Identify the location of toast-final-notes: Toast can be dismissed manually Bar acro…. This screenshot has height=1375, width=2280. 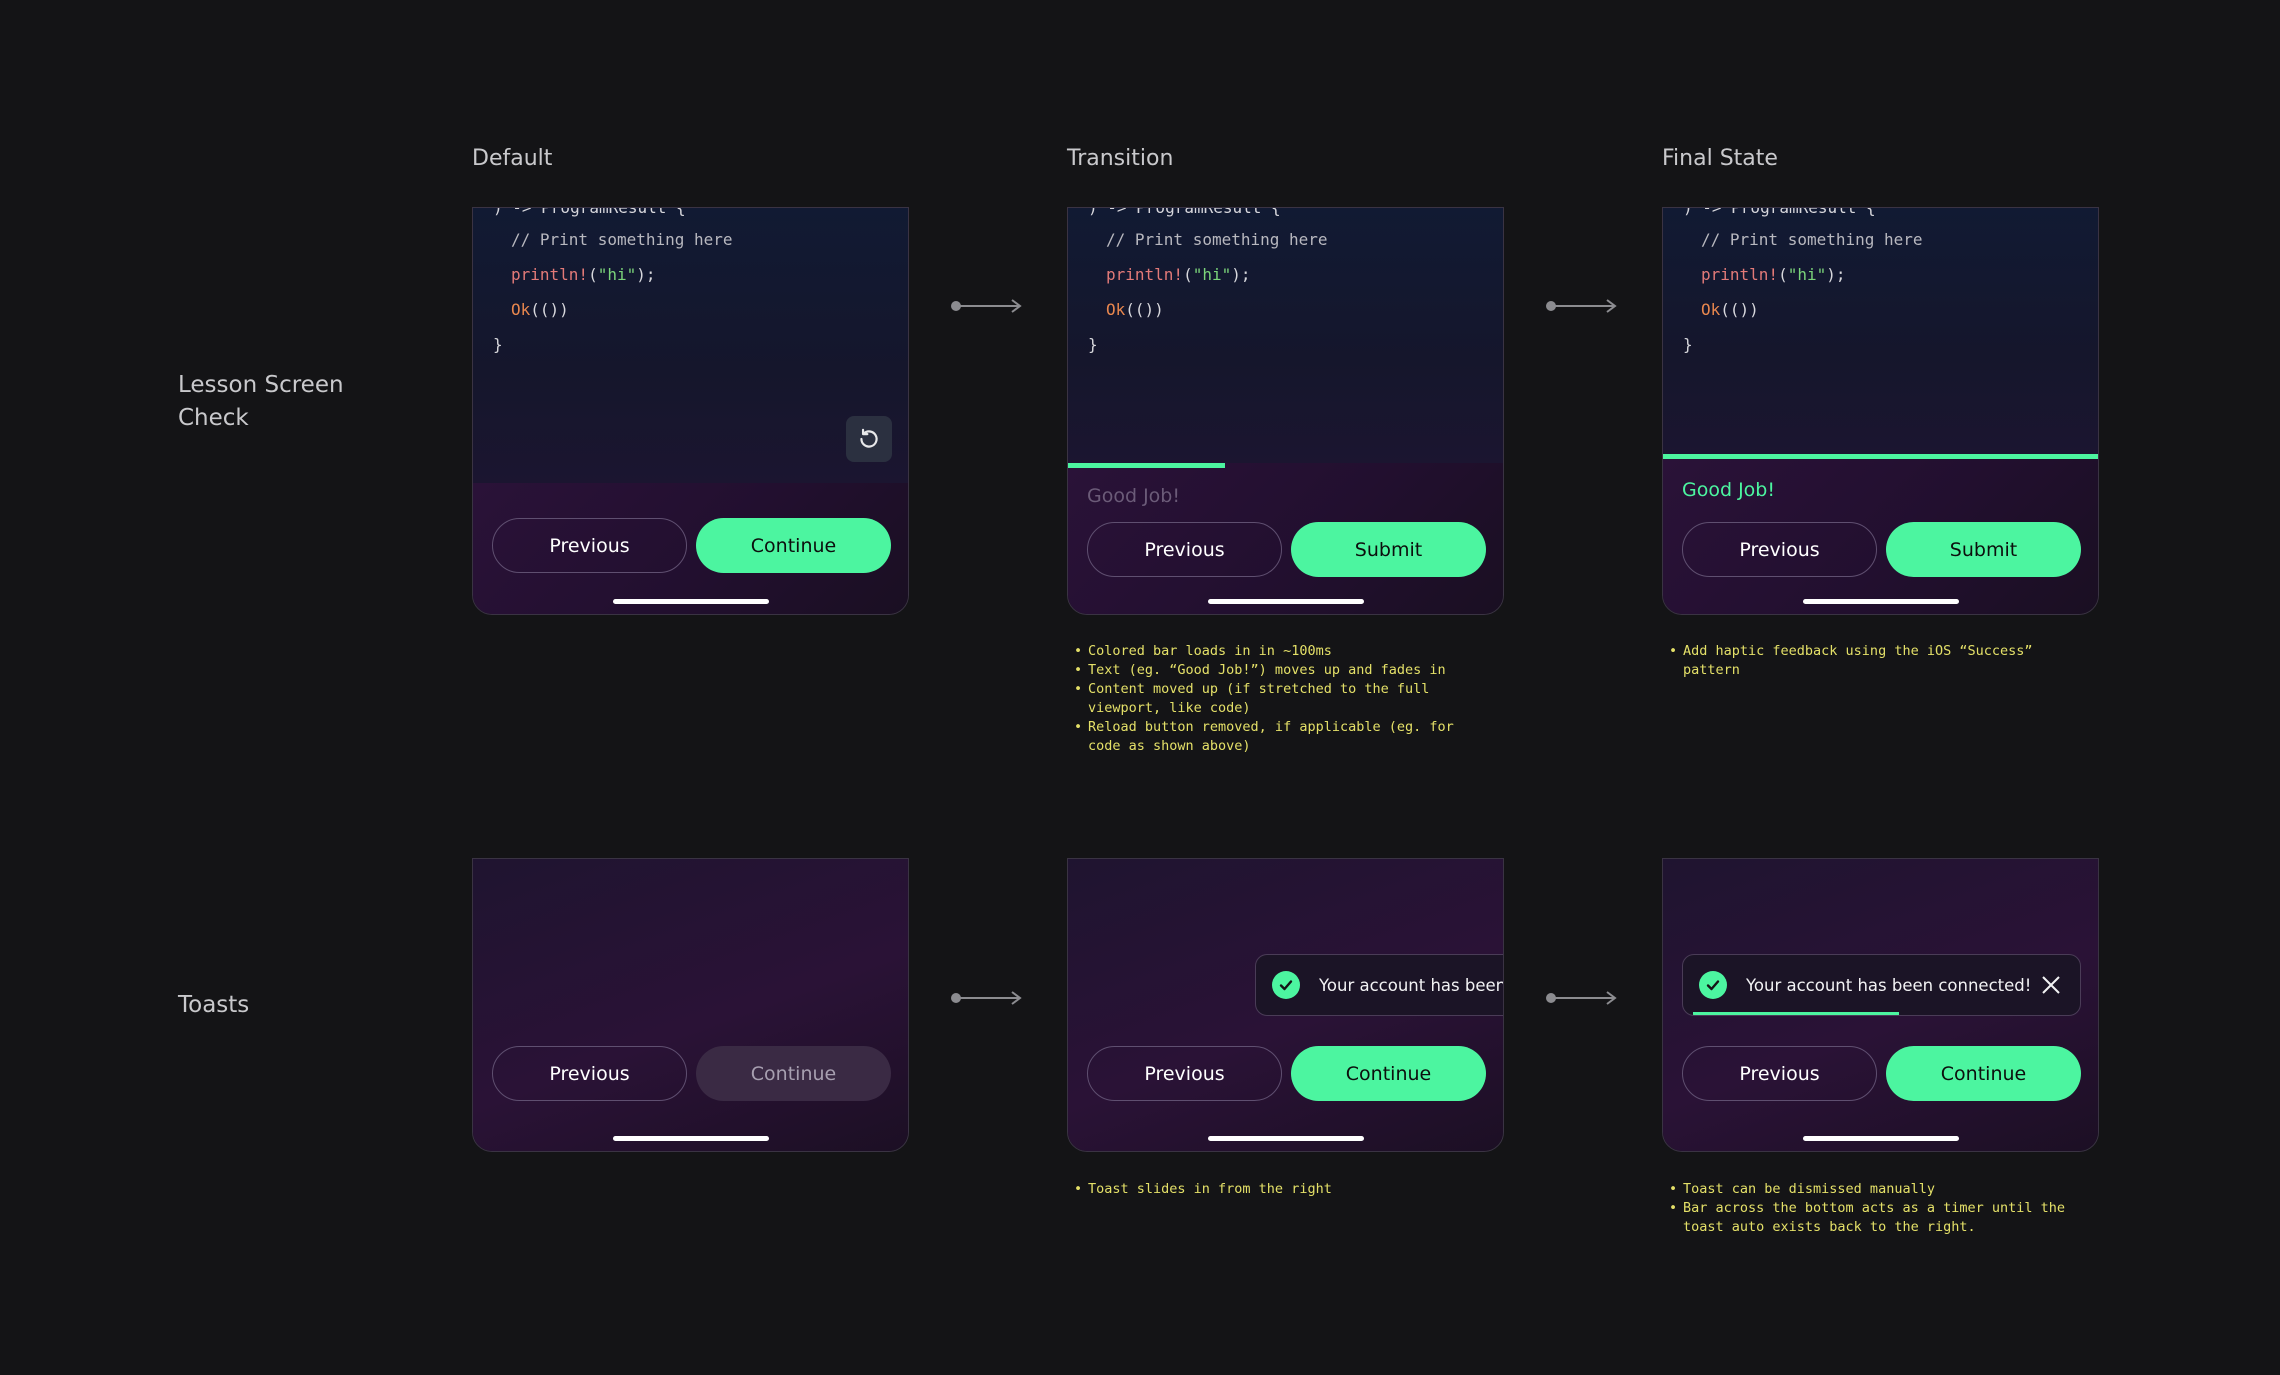
(1879, 1208).